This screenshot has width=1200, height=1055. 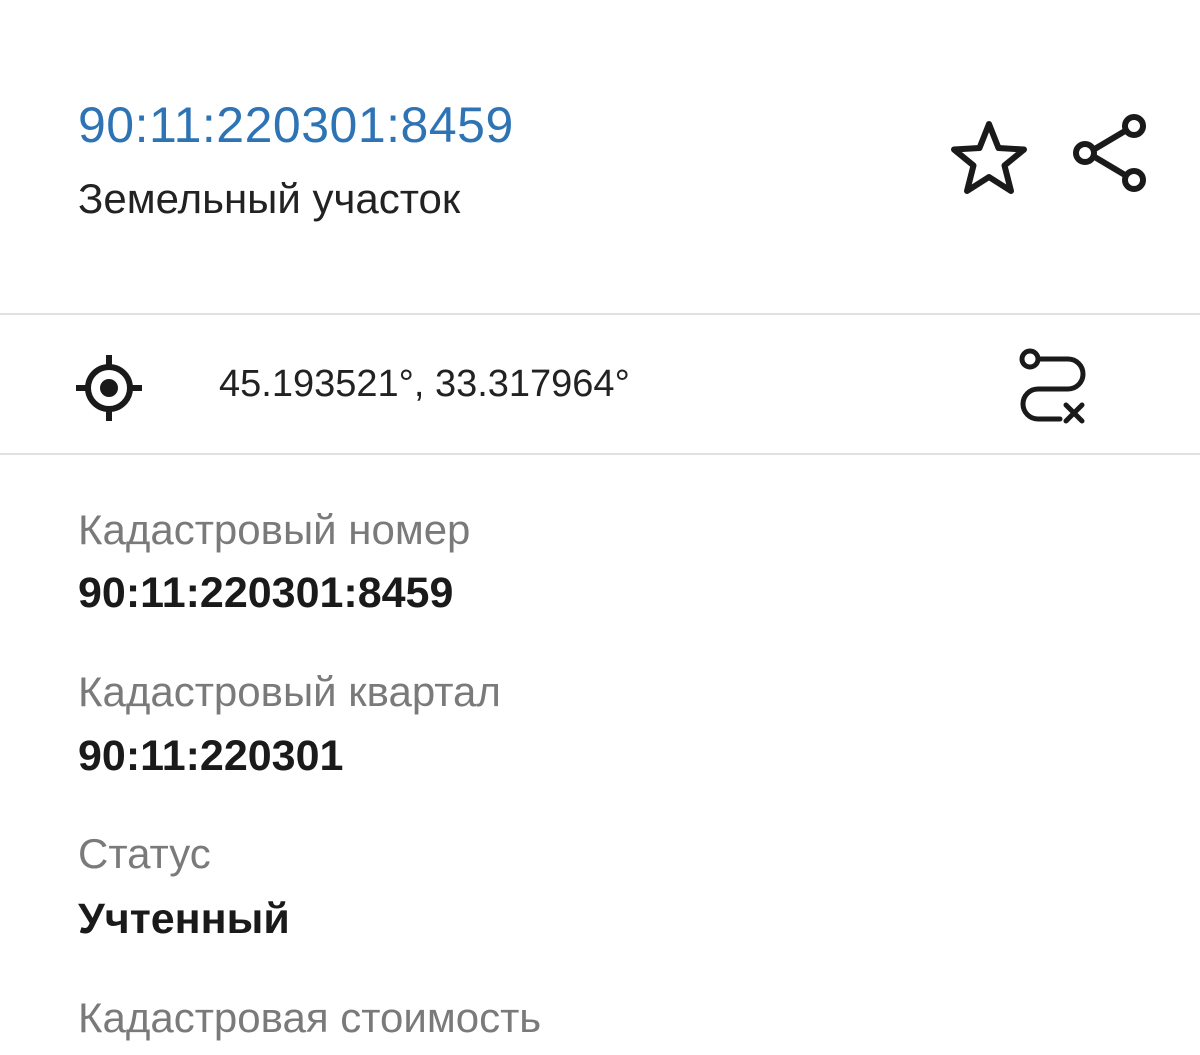 I want to click on star-icon, so click(x=989, y=158).